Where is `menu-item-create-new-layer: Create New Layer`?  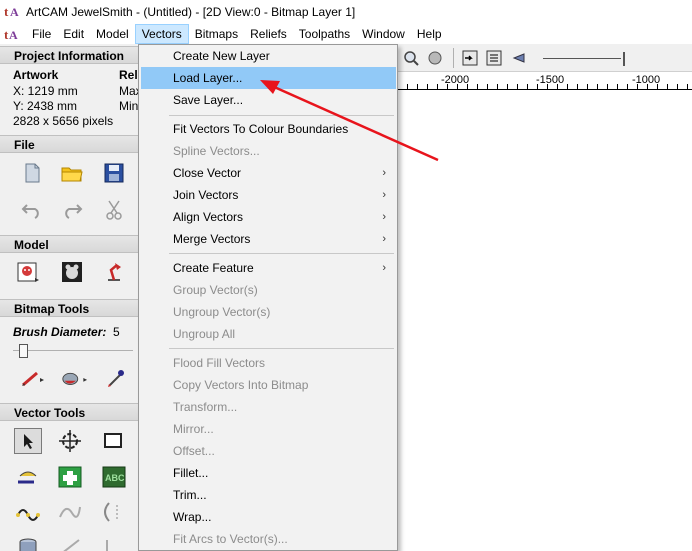 menu-item-create-new-layer: Create New Layer is located at coordinates (268, 56).